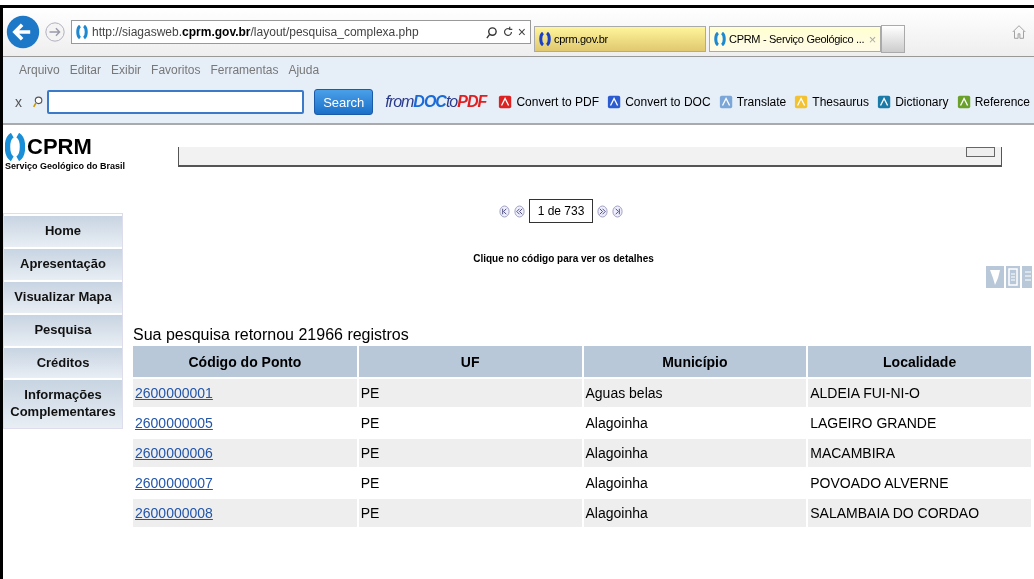  I want to click on results-summary: Sua pesquisa retornou 21966 registros, so click(271, 335).